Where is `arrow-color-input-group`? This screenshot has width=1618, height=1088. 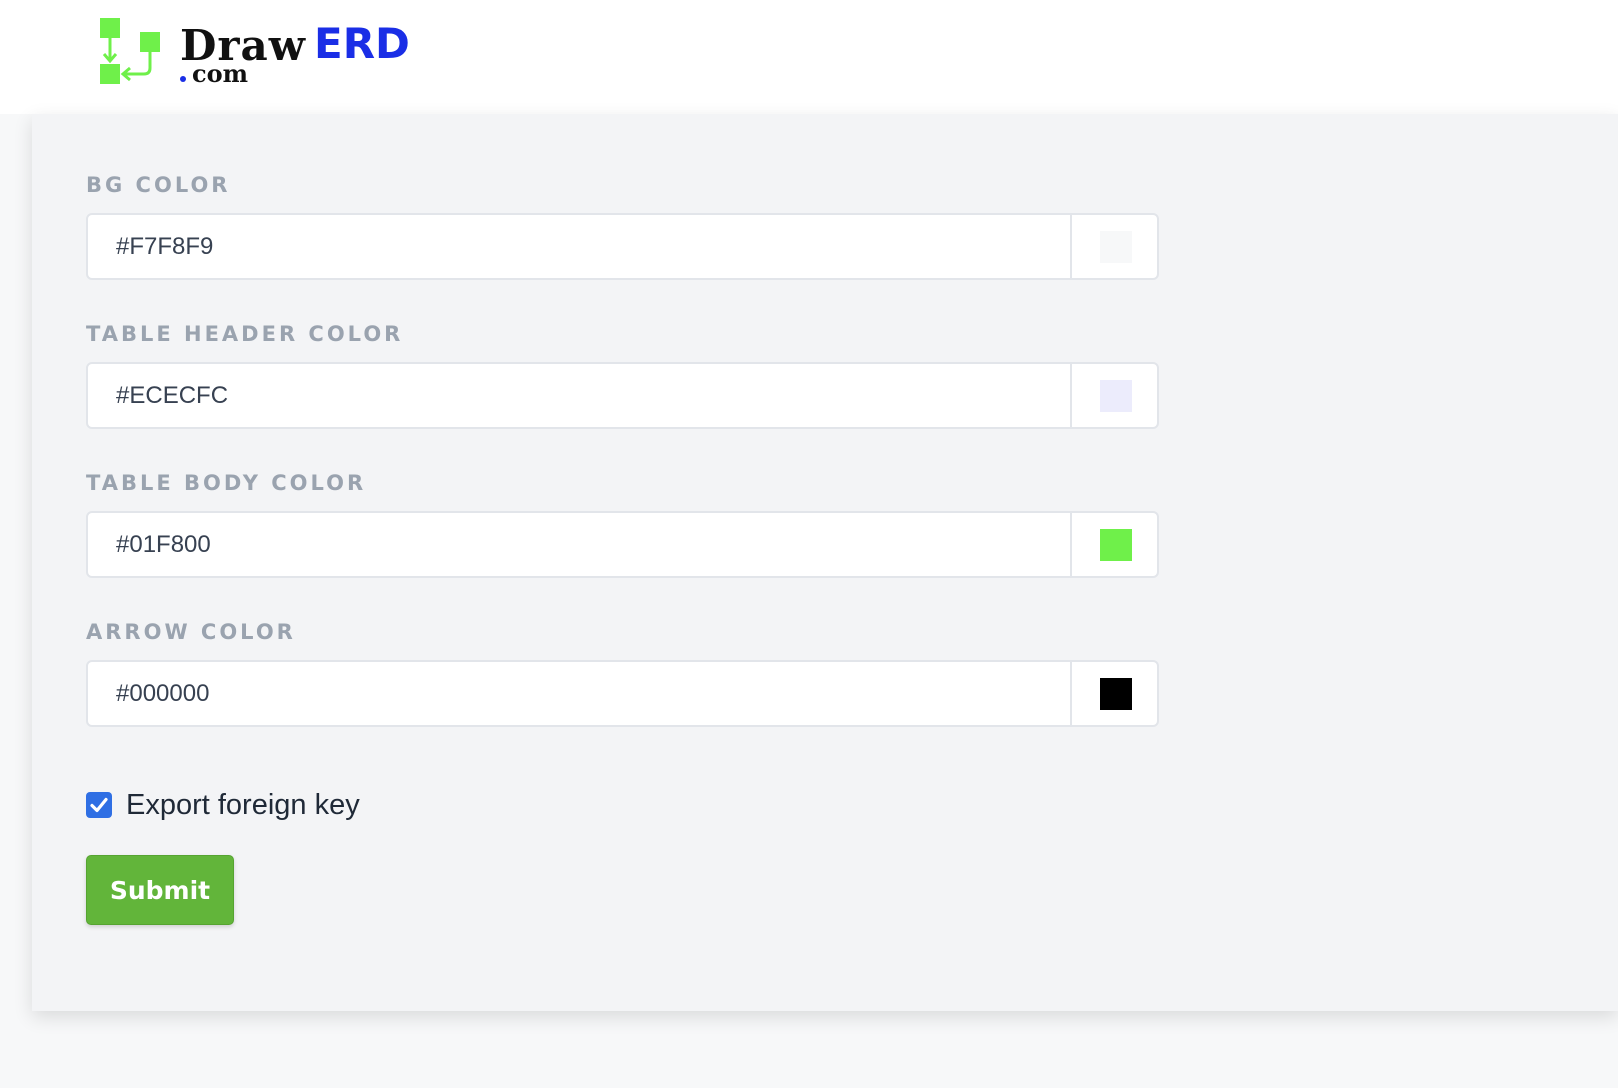
arrow-color-input-group is located at coordinates (622, 693).